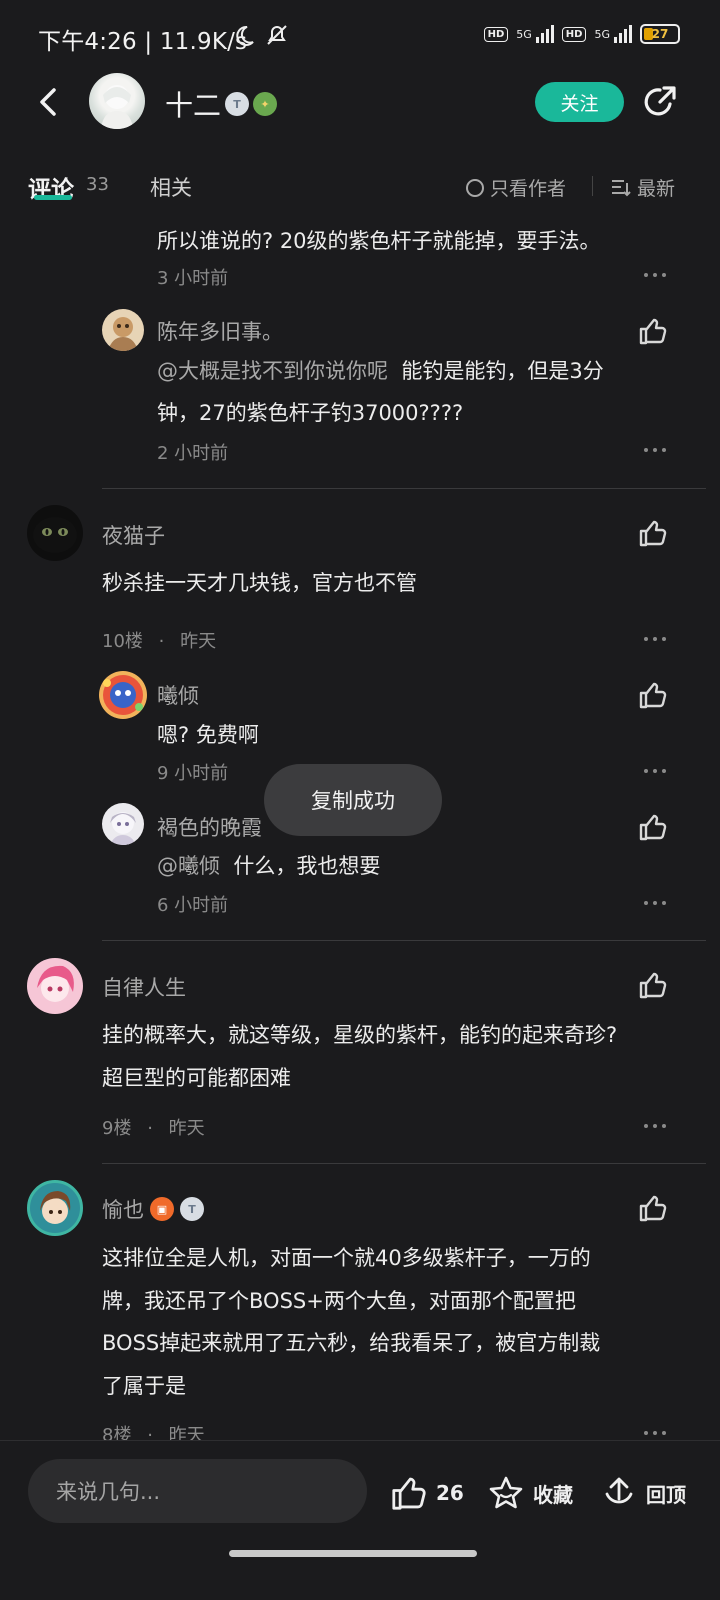  Describe the element at coordinates (178, 695) in the screenshot. I see `username: 曦倾` at that location.